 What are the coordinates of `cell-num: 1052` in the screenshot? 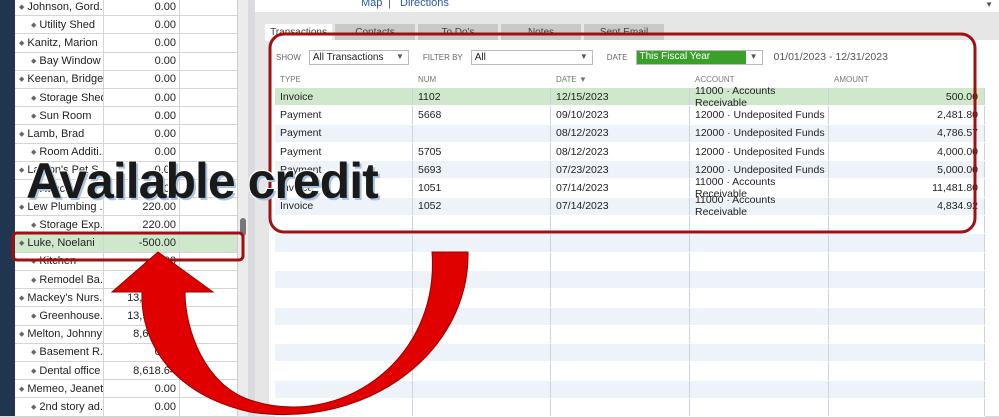 It's located at (482, 206).